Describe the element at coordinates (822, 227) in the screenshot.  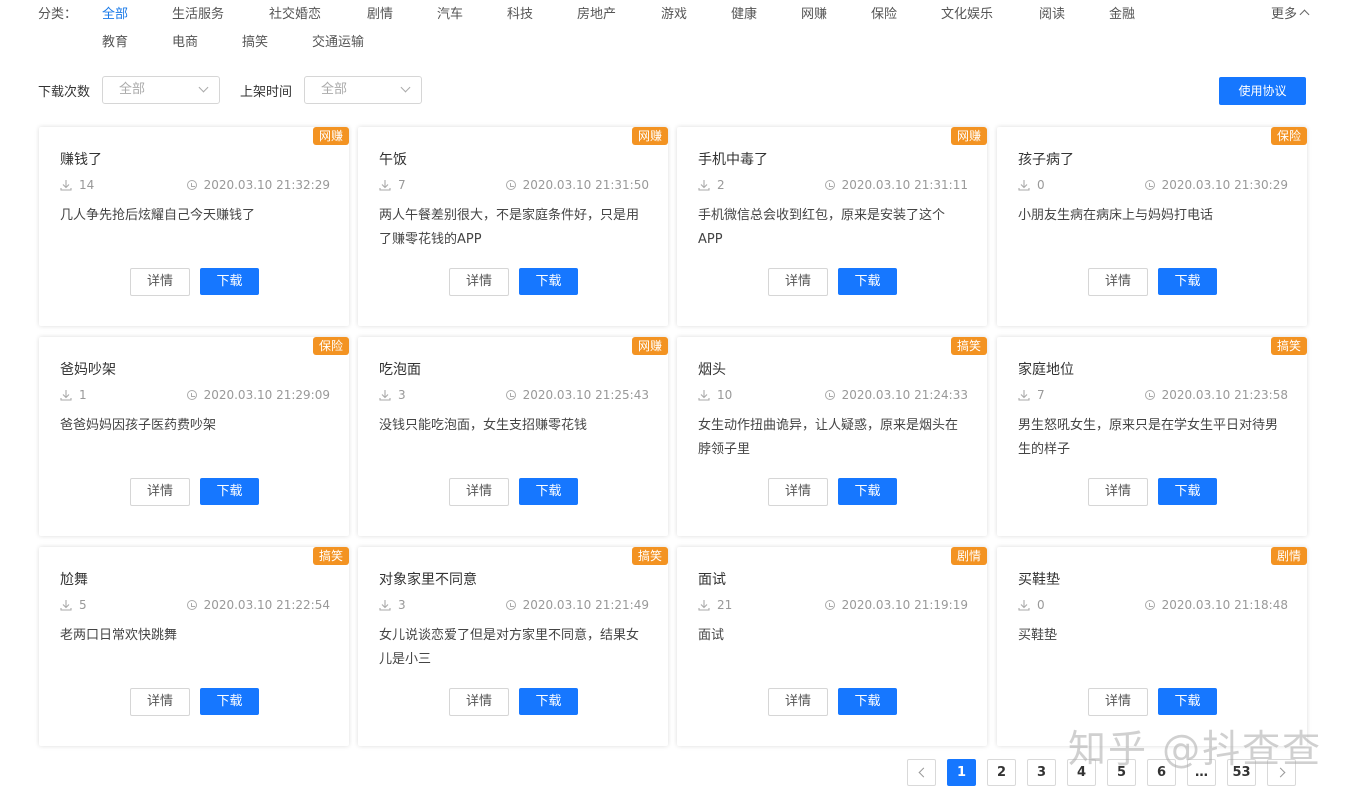
I see `card-description: 手机微信总会收到红包，原来是安装了这个APP` at that location.